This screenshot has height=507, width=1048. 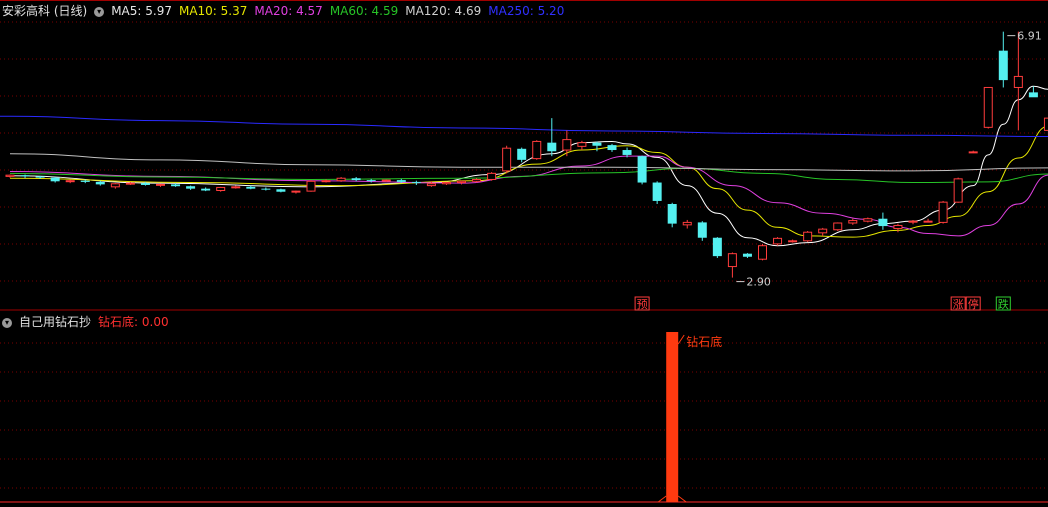 What do you see at coordinates (45, 11) in the screenshot?
I see `stock-title: 安彩高科 (日线)` at bounding box center [45, 11].